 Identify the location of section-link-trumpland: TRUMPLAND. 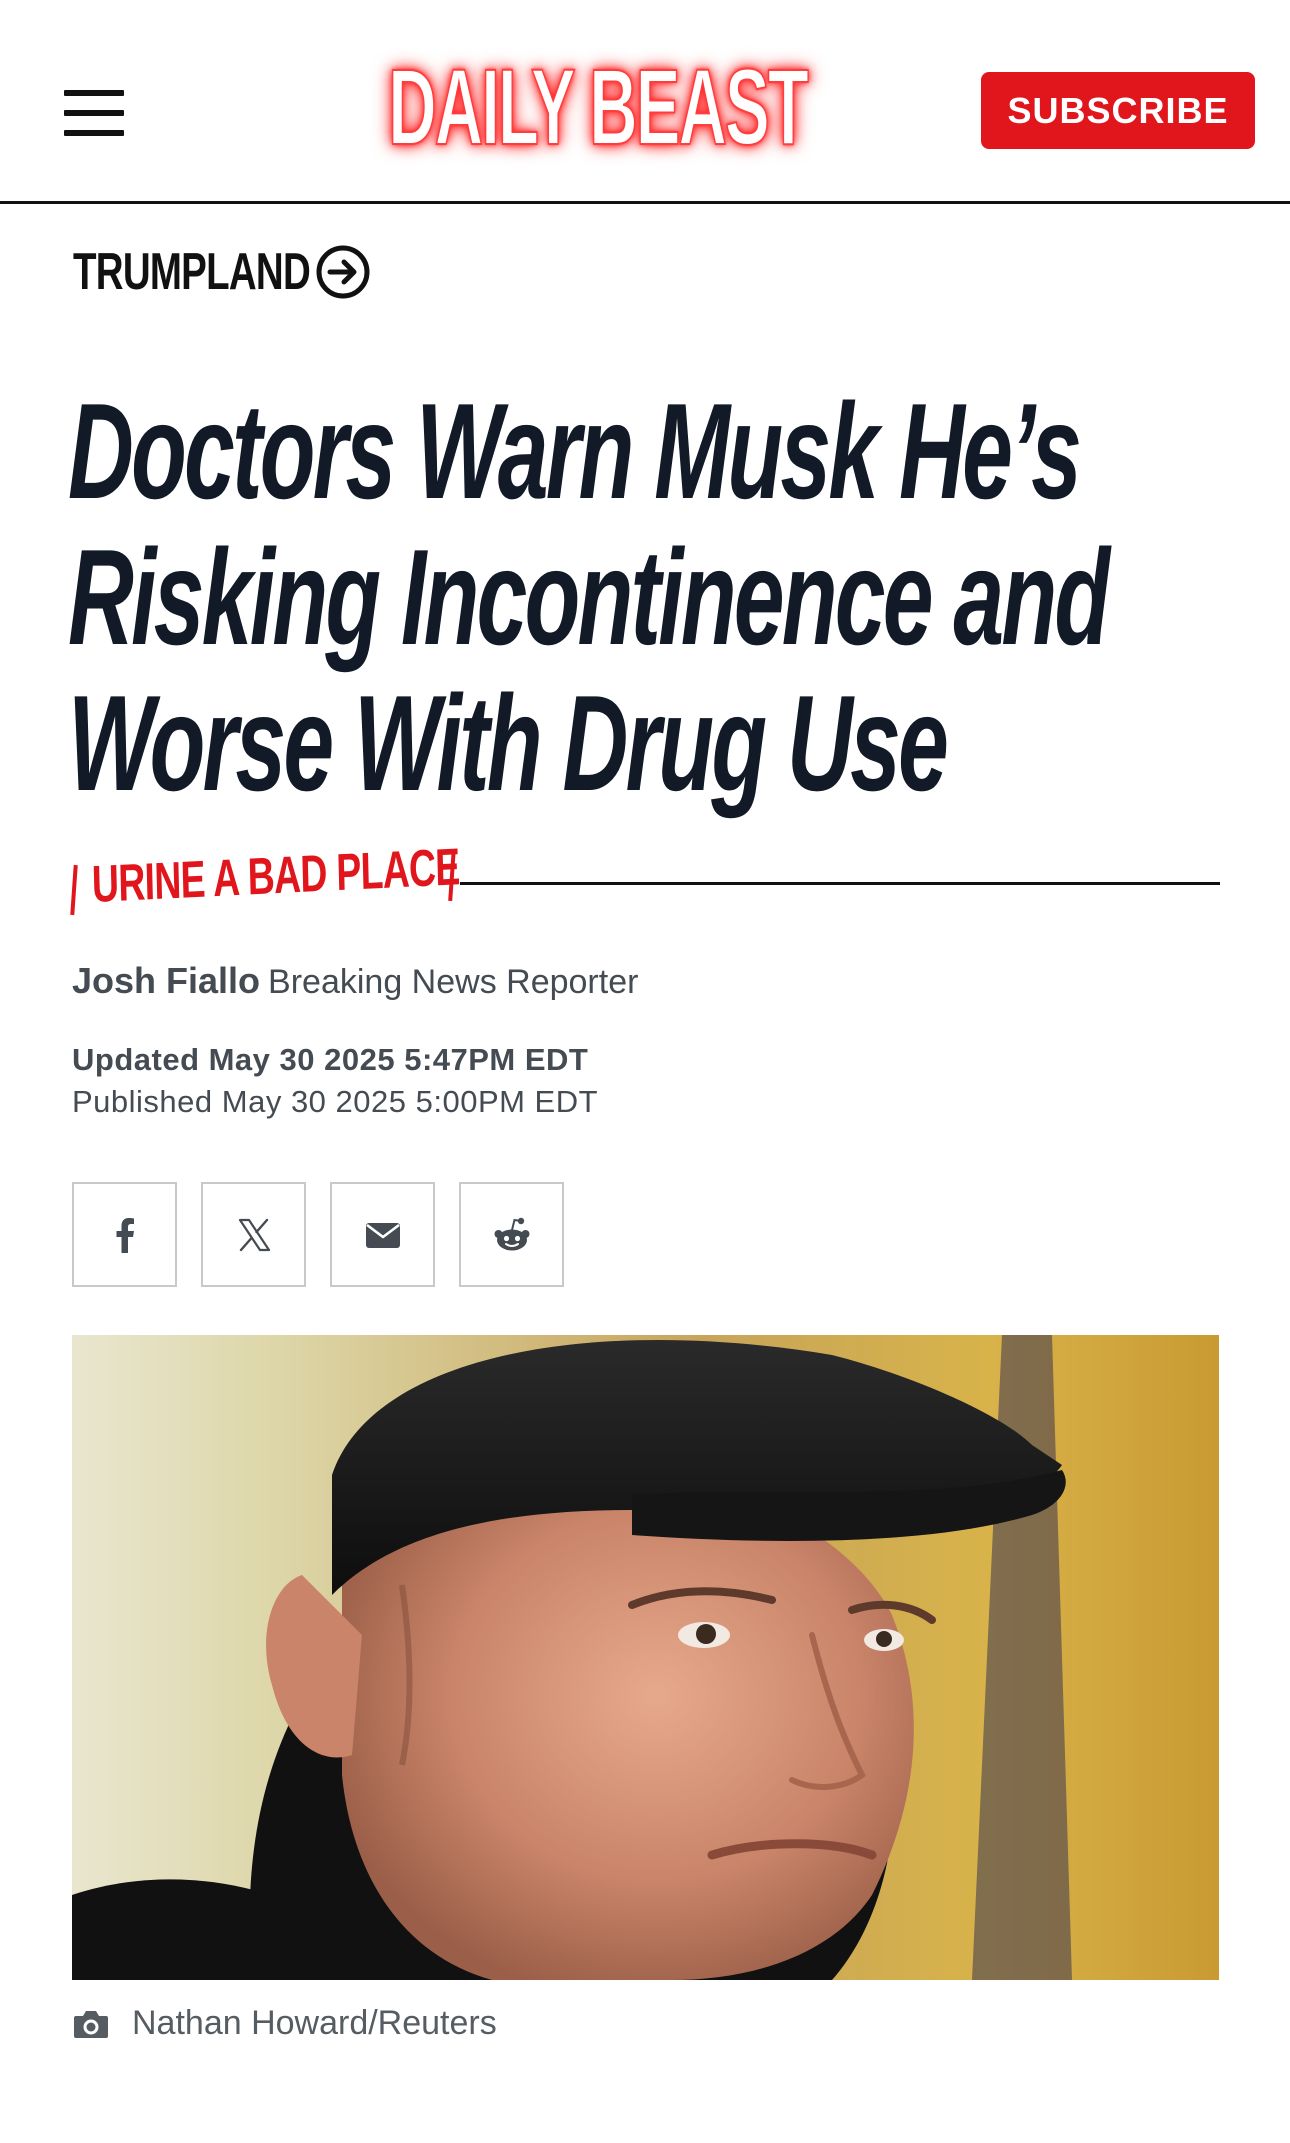
(222, 272).